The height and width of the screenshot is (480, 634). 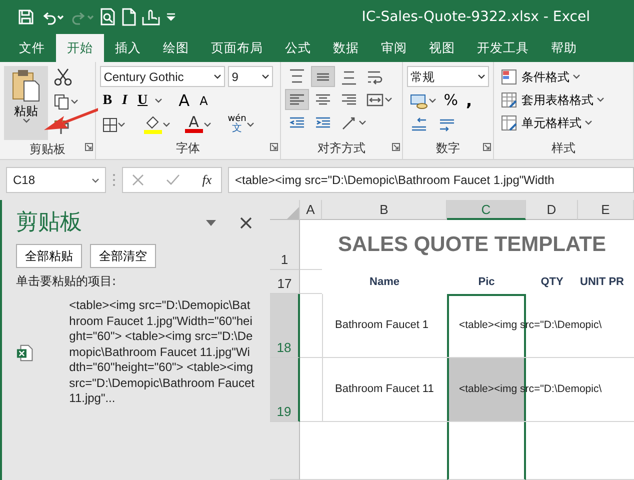 What do you see at coordinates (109, 125) in the screenshot?
I see `grid-icon` at bounding box center [109, 125].